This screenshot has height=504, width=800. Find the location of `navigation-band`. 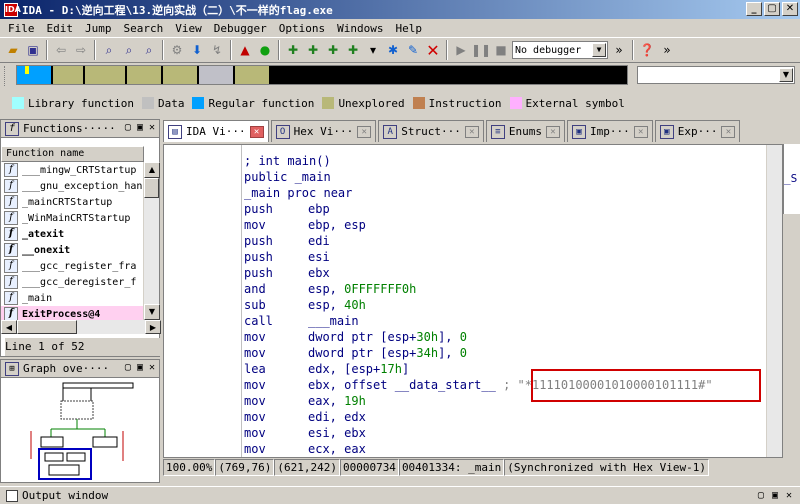

navigation-band is located at coordinates (322, 75).